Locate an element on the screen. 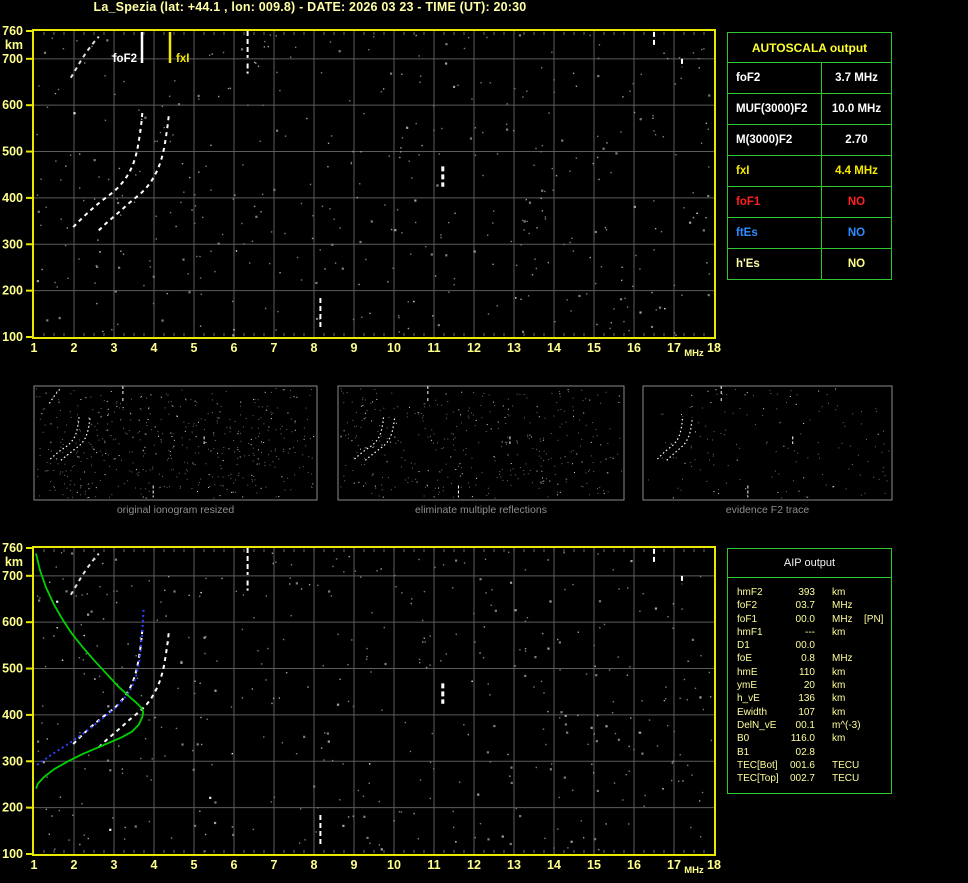  aip-row-d1: D1 00.0 is located at coordinates (809, 646).